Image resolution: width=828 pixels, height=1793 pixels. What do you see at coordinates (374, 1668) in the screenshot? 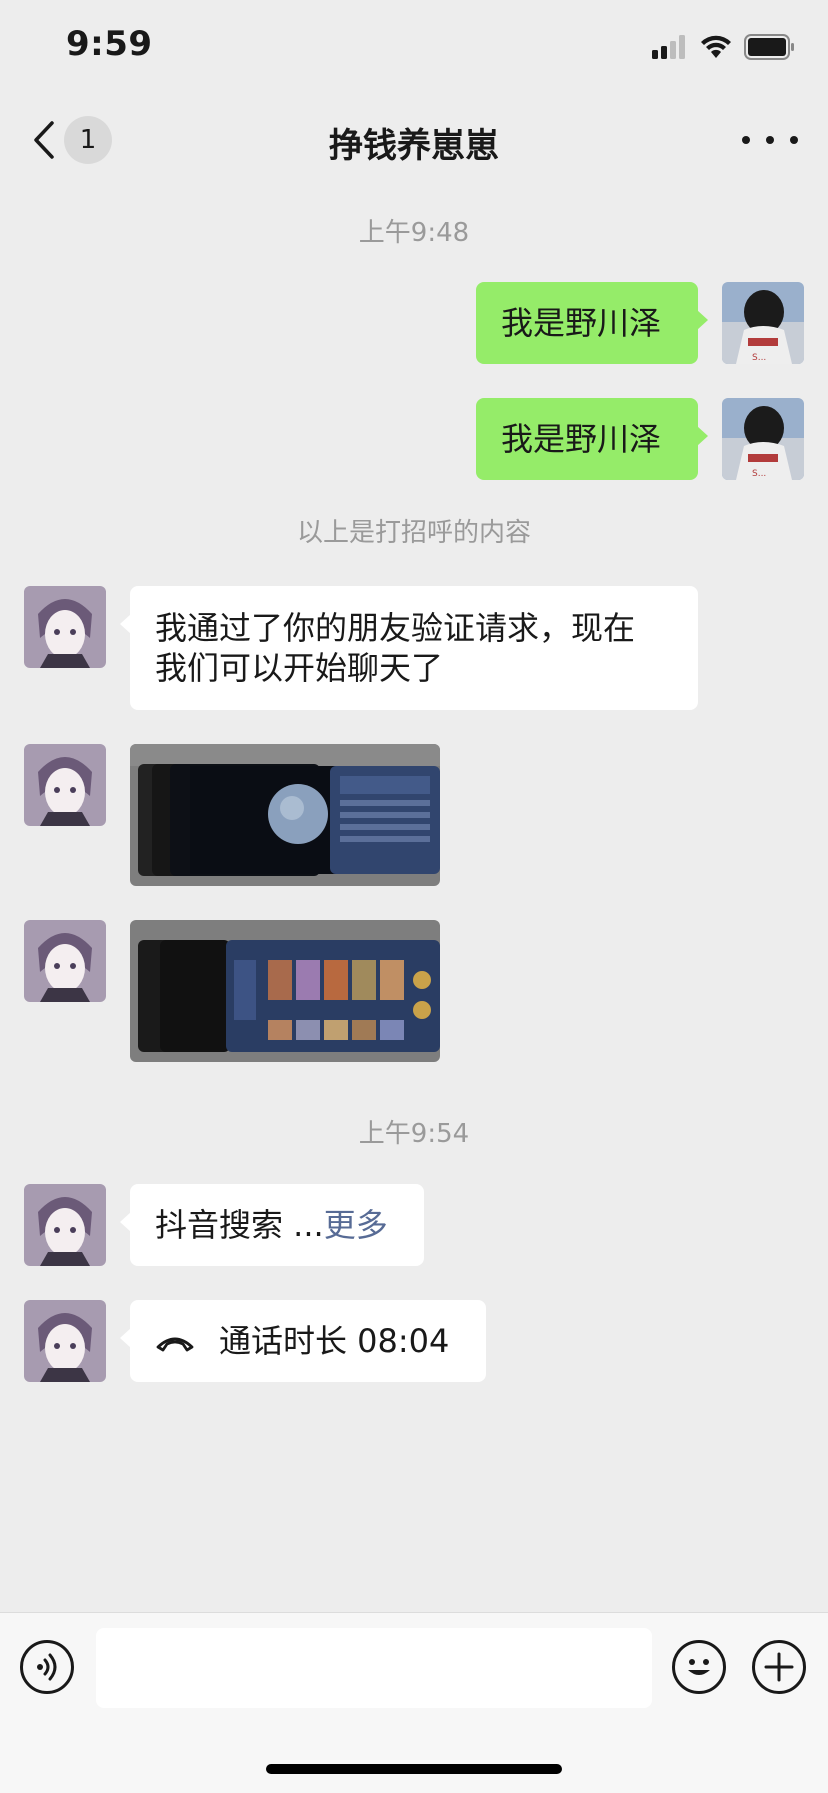
I see `message-input` at bounding box center [374, 1668].